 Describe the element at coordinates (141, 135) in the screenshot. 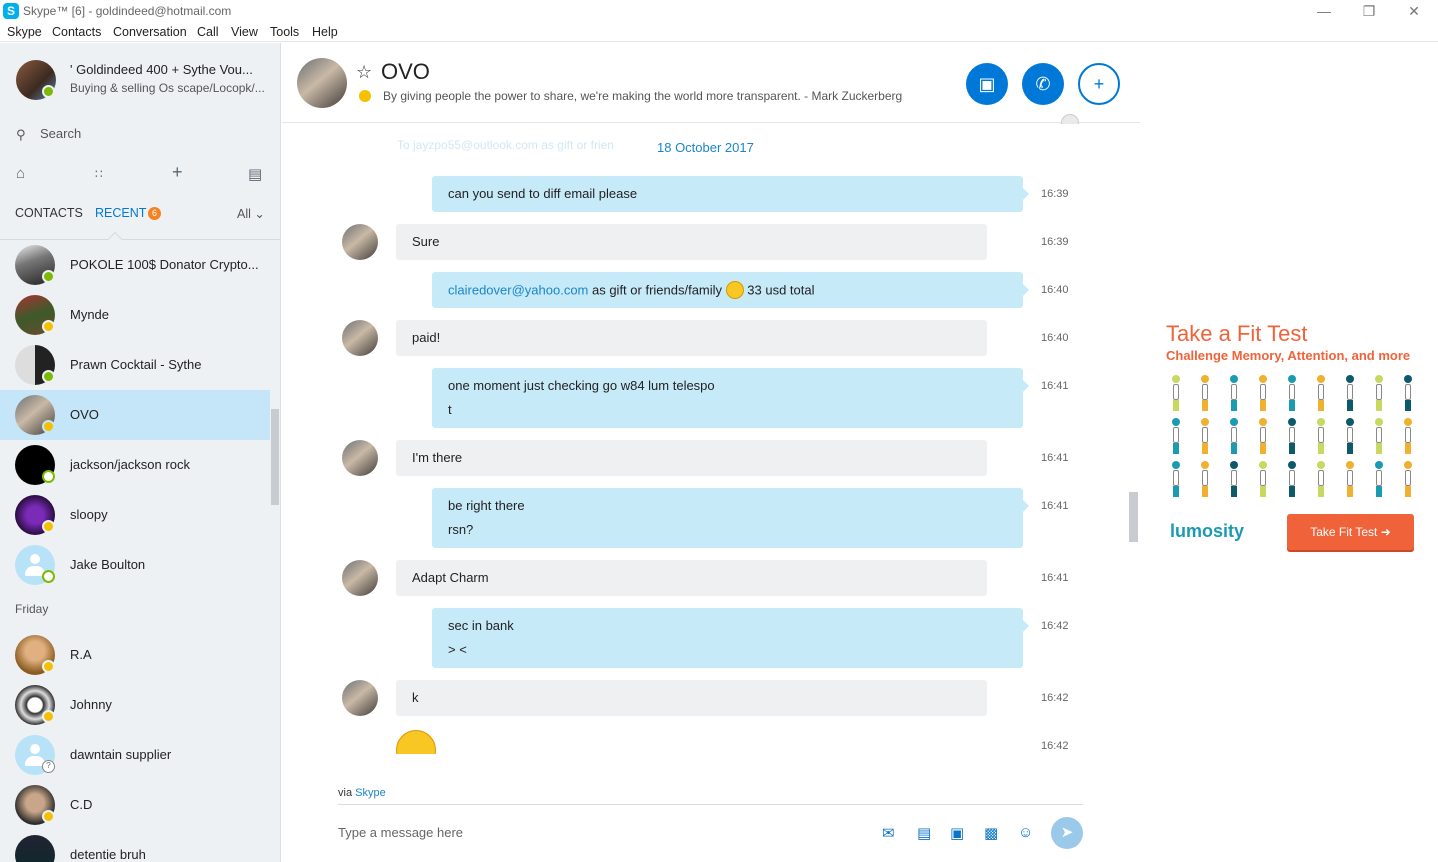

I see `search-box: ⚲ Search` at that location.